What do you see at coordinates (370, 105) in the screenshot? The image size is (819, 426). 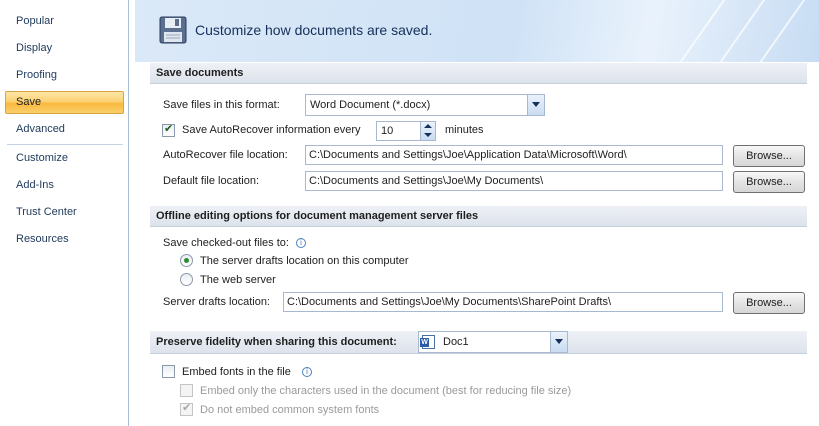 I see `save-format-value: Word Document (*.docx)` at bounding box center [370, 105].